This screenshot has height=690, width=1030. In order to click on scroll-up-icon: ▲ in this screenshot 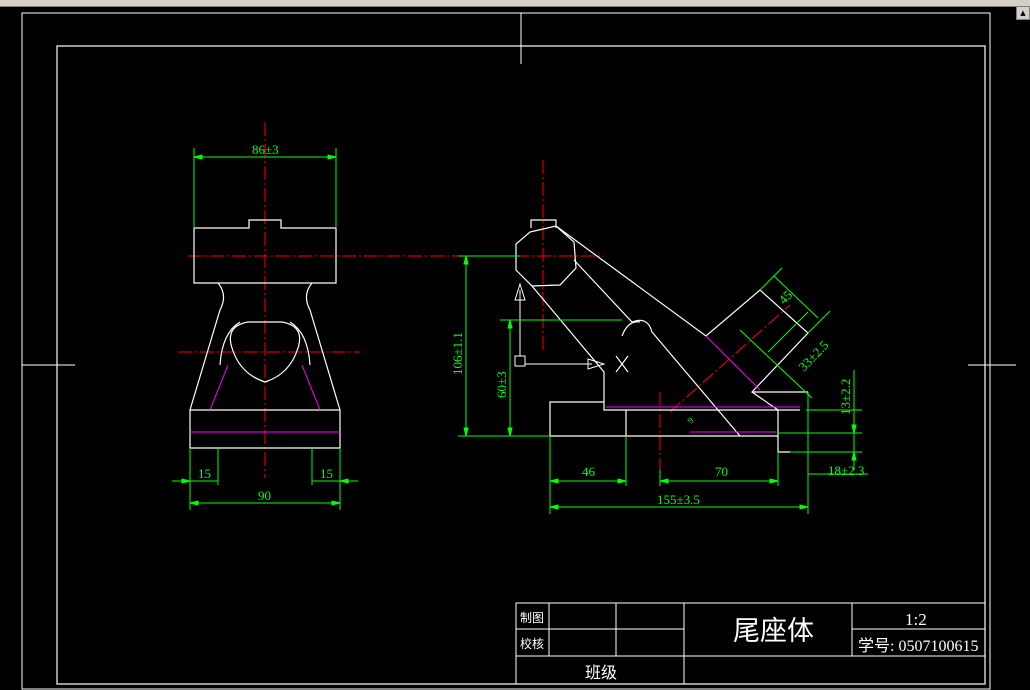, I will do `click(1023, 13)`.